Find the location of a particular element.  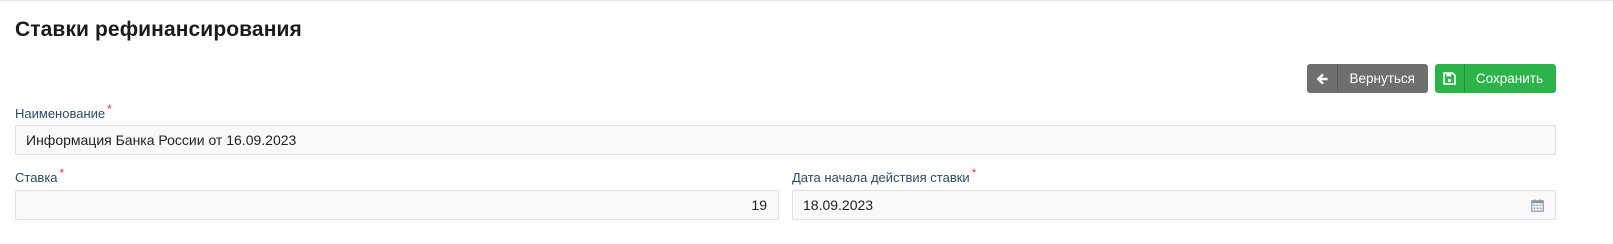

back-button: Вернуться is located at coordinates (1367, 78).